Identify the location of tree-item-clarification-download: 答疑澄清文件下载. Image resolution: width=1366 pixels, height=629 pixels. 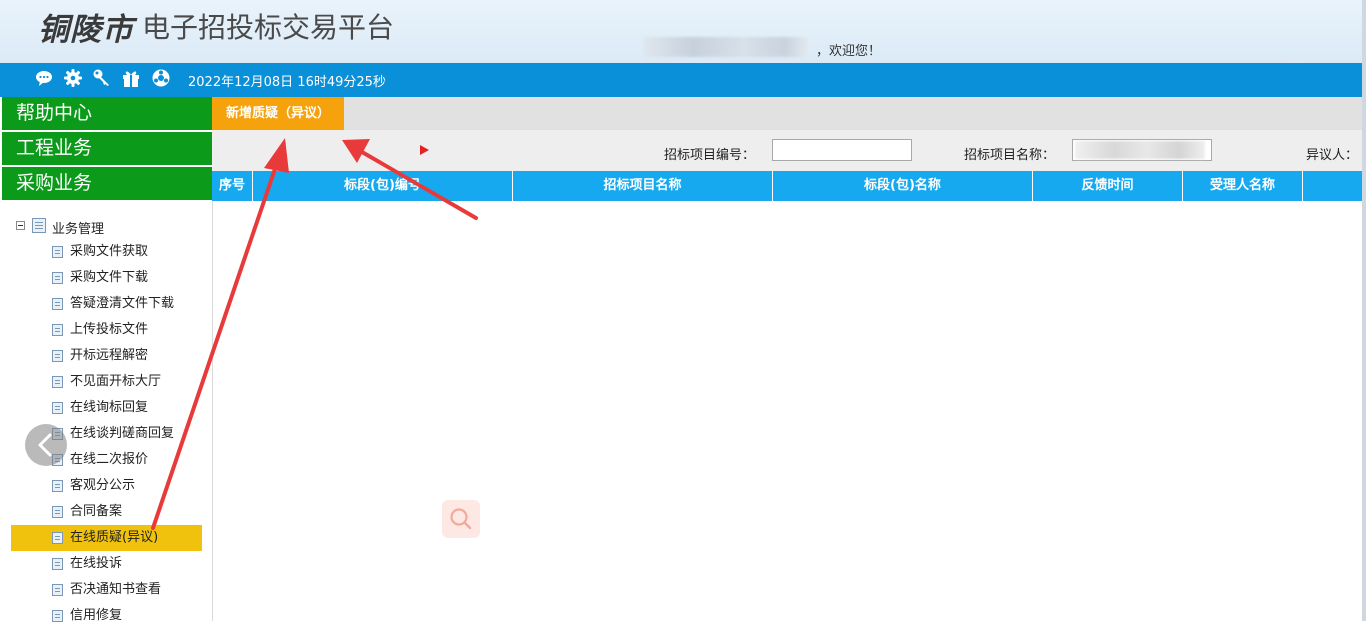
(106, 304).